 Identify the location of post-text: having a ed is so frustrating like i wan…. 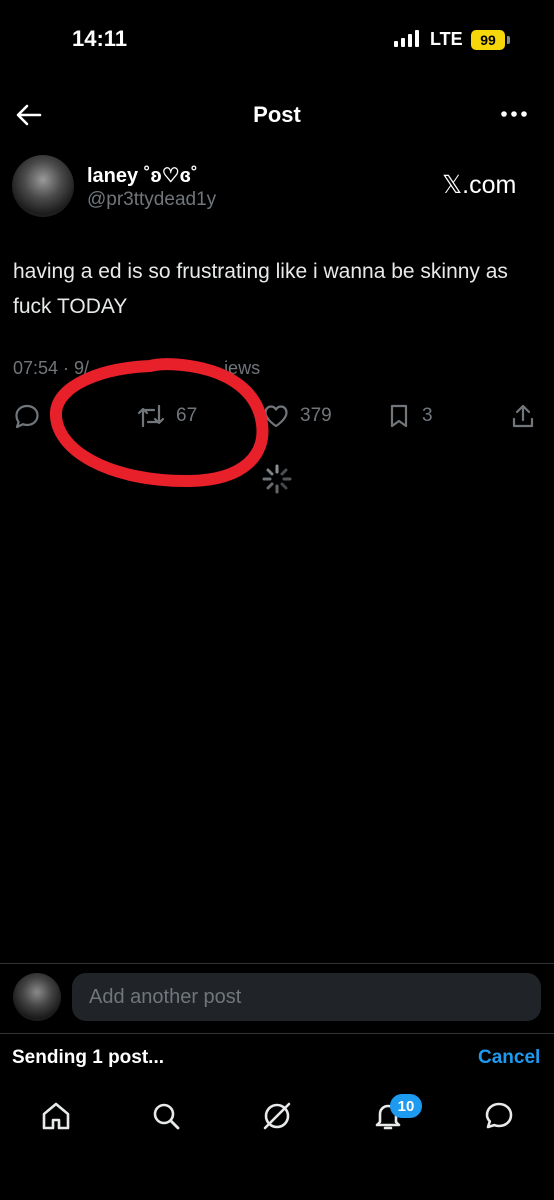
(260, 289).